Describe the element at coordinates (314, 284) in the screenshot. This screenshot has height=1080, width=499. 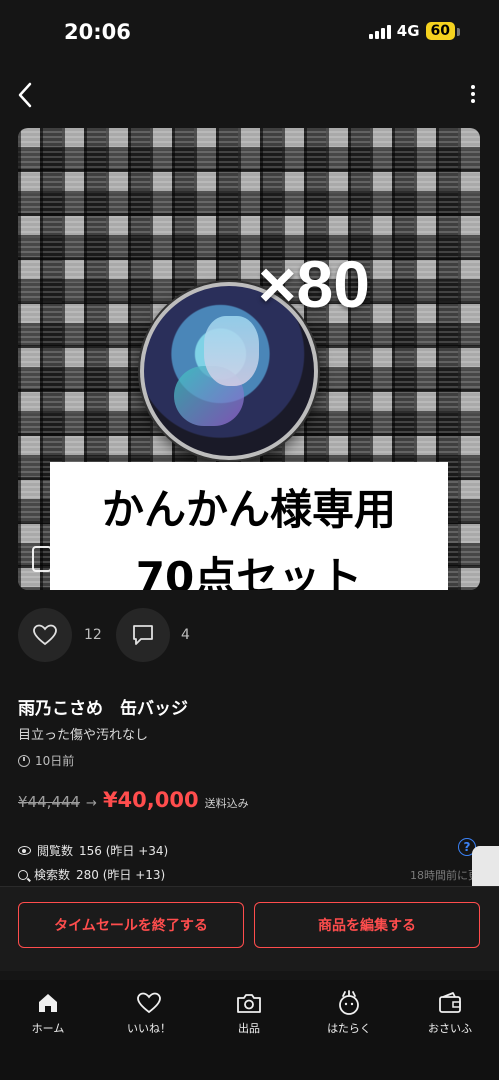
I see `image-overlay-count: ×80` at that location.